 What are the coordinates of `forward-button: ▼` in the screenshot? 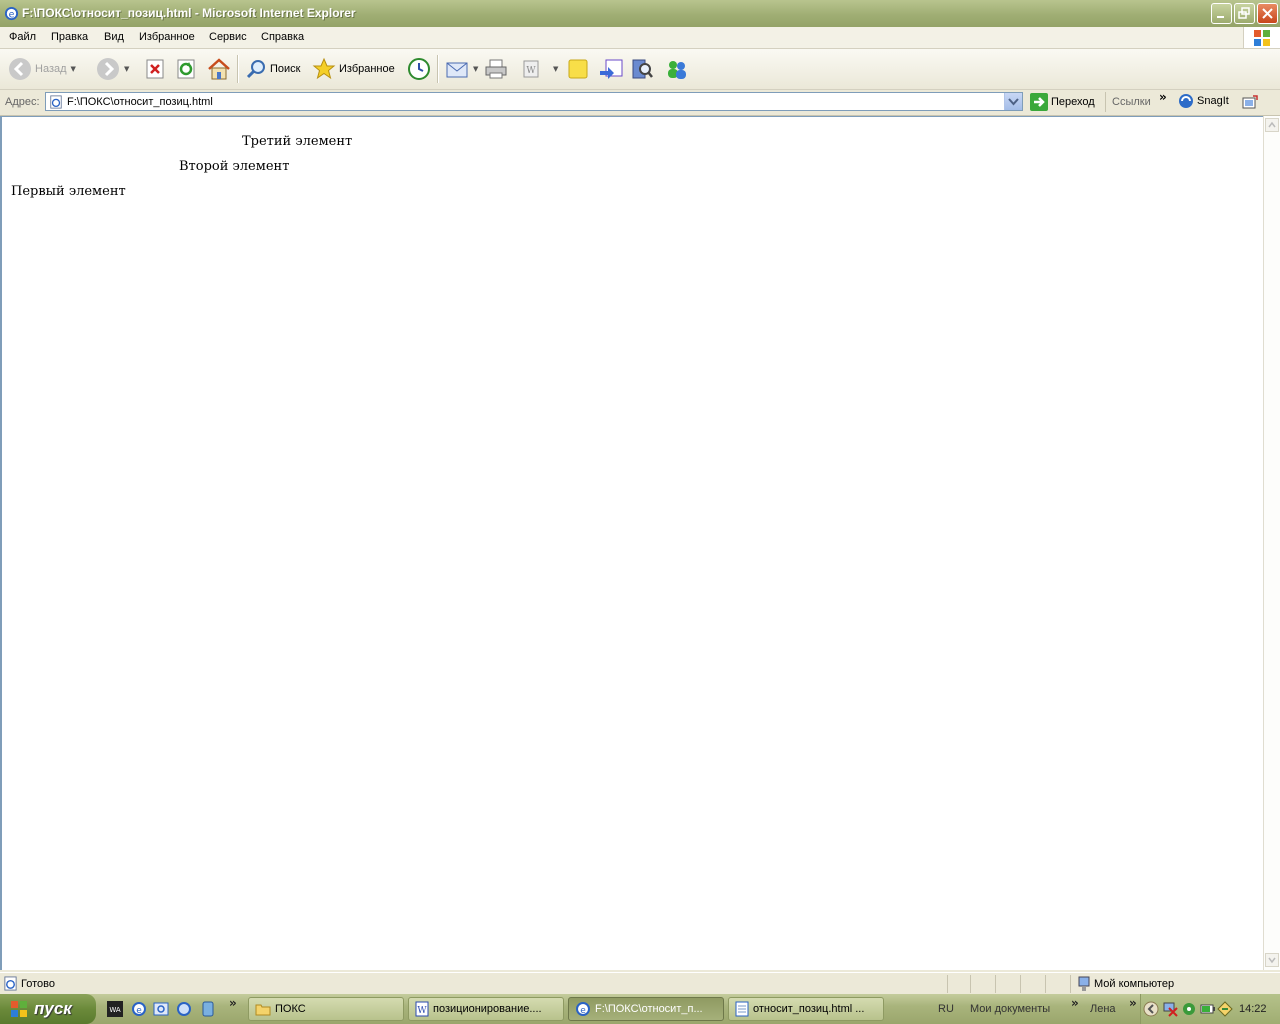 It's located at (112, 69).